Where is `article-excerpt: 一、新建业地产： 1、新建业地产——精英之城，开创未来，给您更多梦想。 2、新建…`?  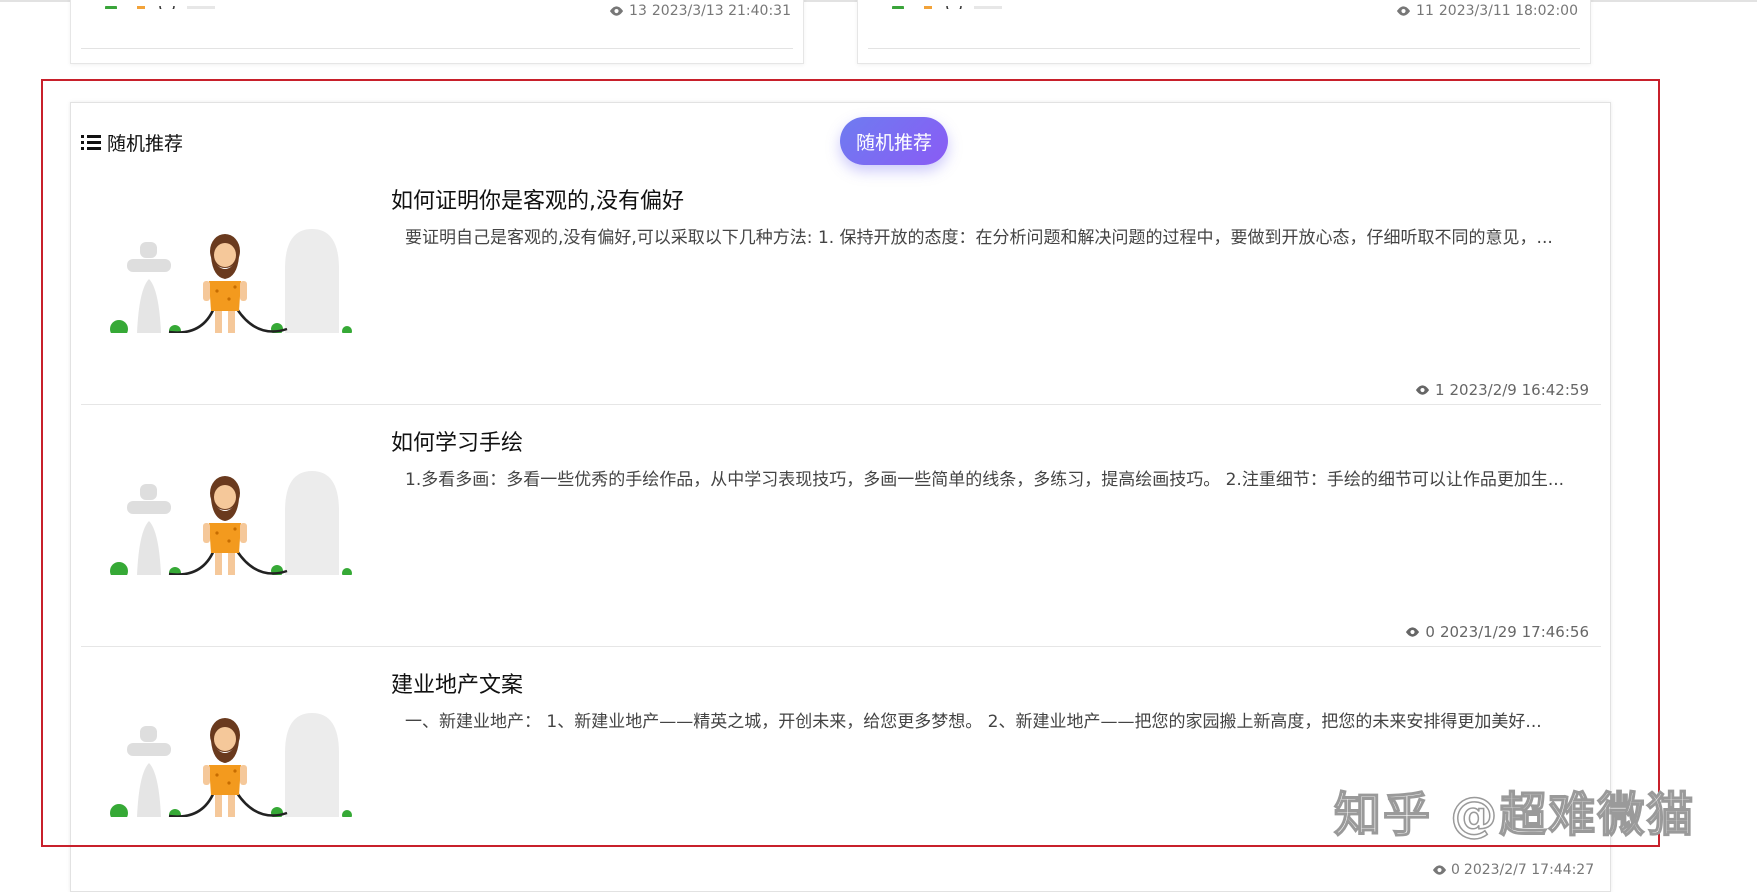 article-excerpt: 一、新建业地产： 1、新建业地产——精英之城，开创未来，给您更多梦想。 2、新建… is located at coordinates (973, 722).